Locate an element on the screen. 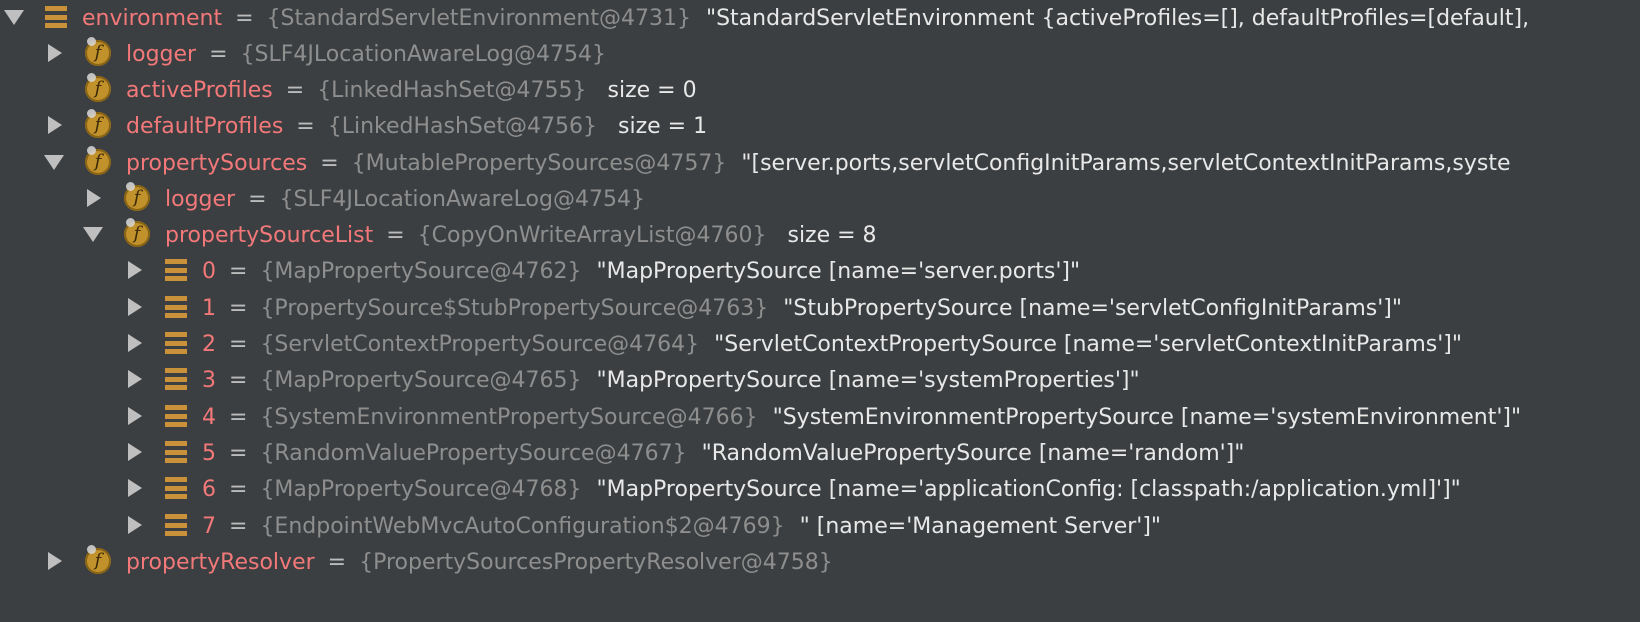 The height and width of the screenshot is (622, 1640). object-reference: {MapPropertySource@4762} is located at coordinates (421, 271).